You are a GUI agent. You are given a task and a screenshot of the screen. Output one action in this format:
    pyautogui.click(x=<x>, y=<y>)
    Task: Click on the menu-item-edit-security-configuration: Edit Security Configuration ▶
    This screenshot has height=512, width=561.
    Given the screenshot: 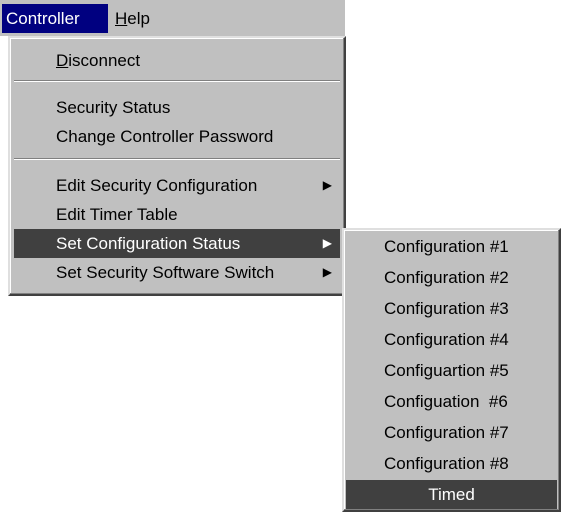 What is the action you would take?
    pyautogui.click(x=177, y=185)
    